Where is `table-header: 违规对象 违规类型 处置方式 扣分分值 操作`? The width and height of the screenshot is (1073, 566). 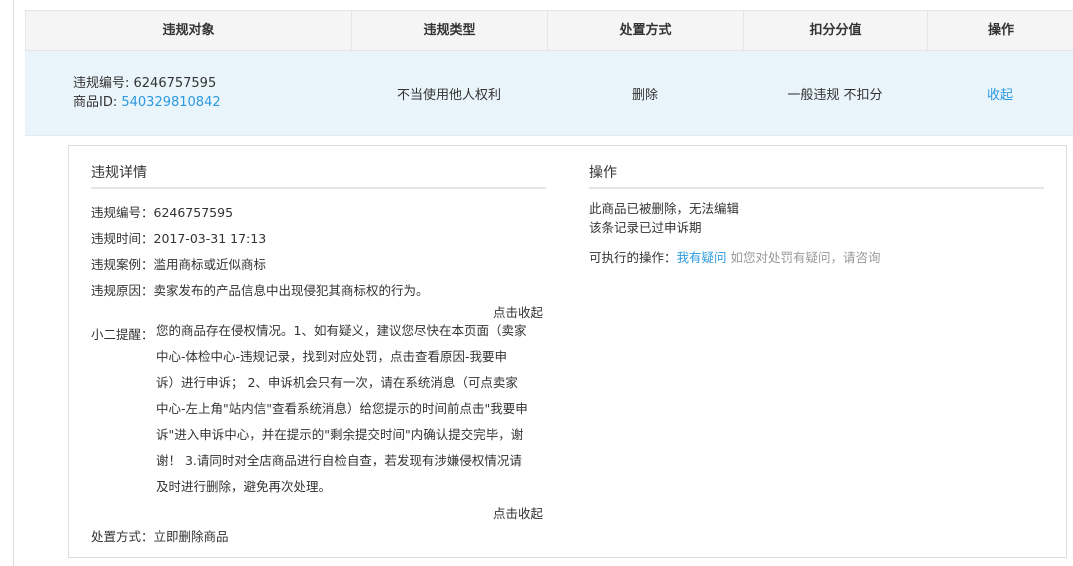 table-header: 违规对象 违规类型 处置方式 扣分分值 操作 is located at coordinates (549, 30).